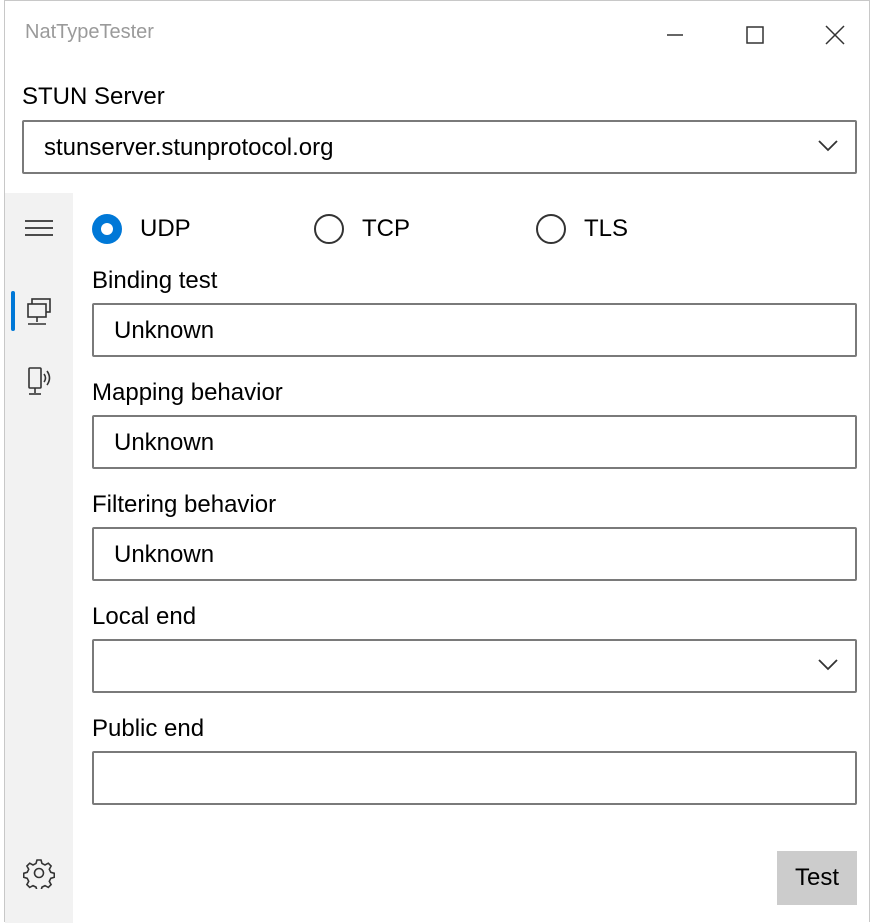 The width and height of the screenshot is (878, 923). I want to click on local-end-label: Local end, so click(144, 616).